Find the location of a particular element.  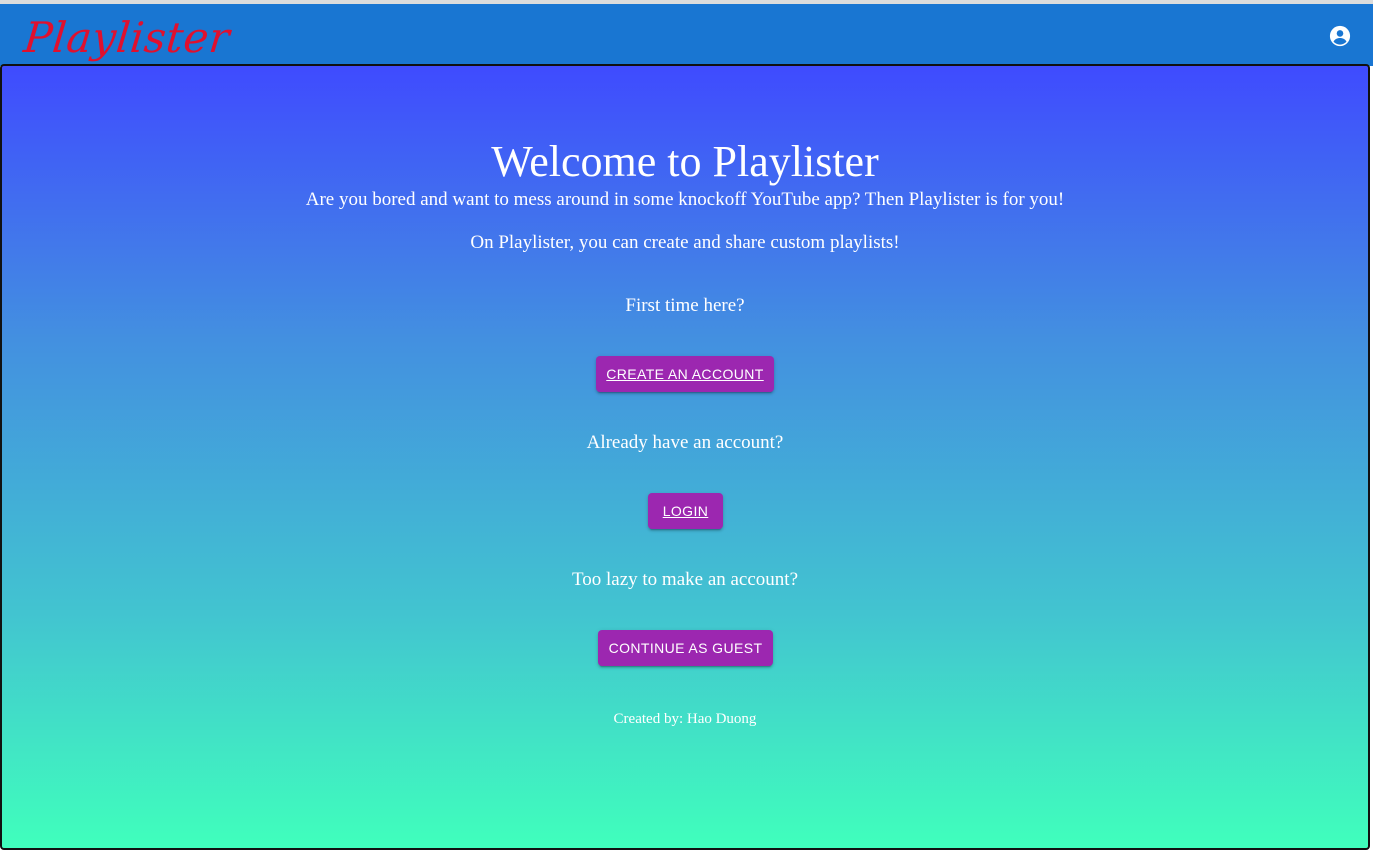

guest-prompt: Too lazy to make an account? is located at coordinates (685, 579).